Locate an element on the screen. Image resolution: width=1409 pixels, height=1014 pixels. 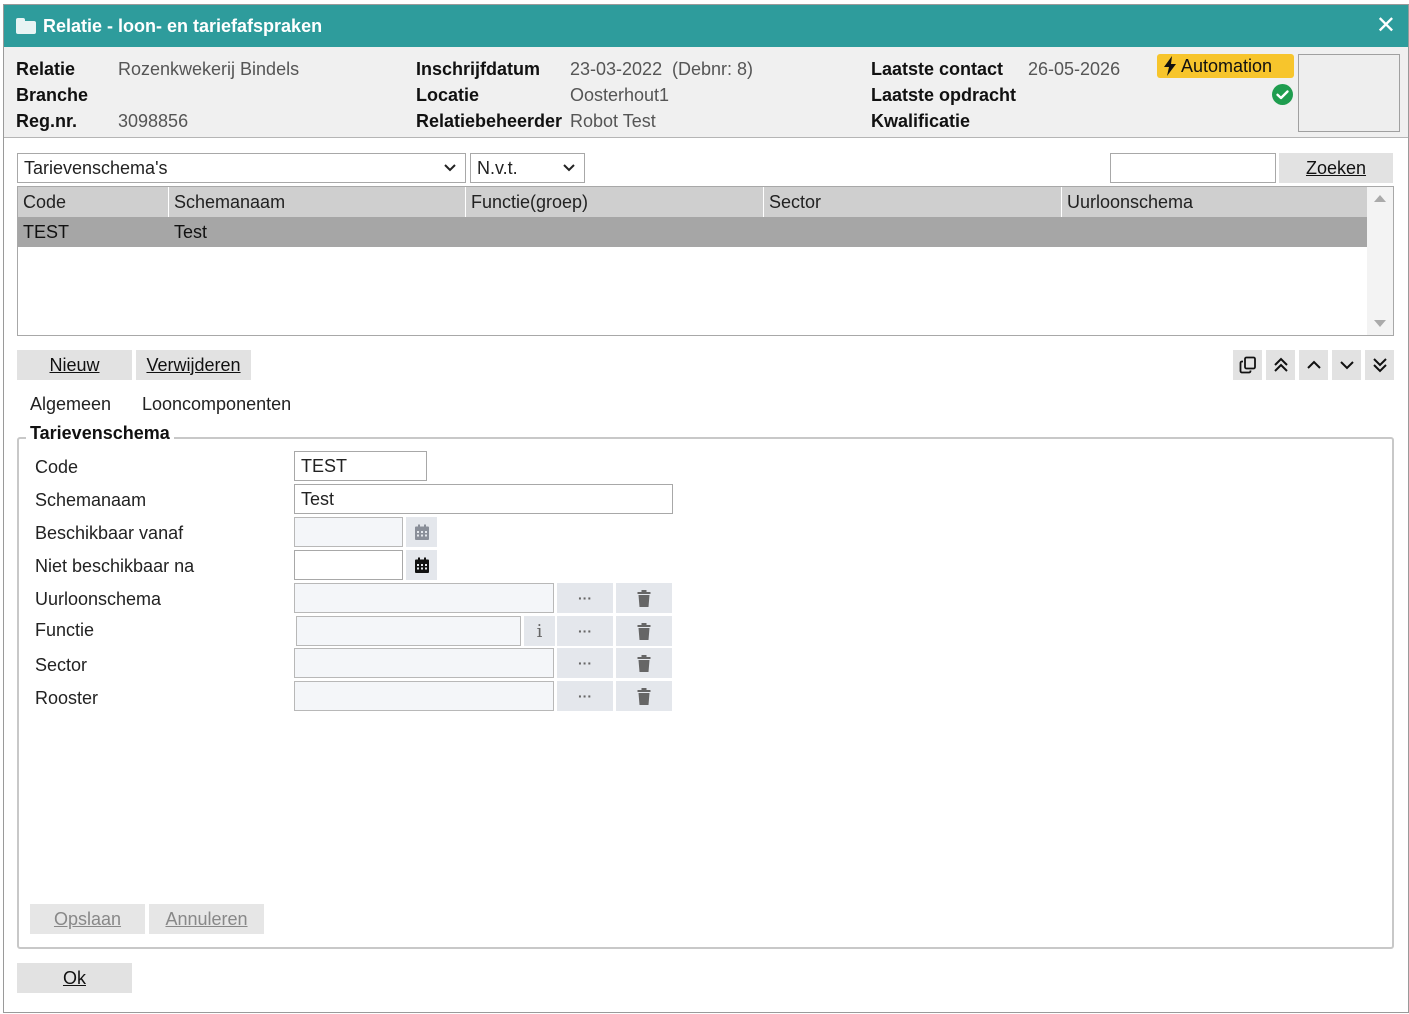
new-button-label: Nieuw is located at coordinates (74, 364).